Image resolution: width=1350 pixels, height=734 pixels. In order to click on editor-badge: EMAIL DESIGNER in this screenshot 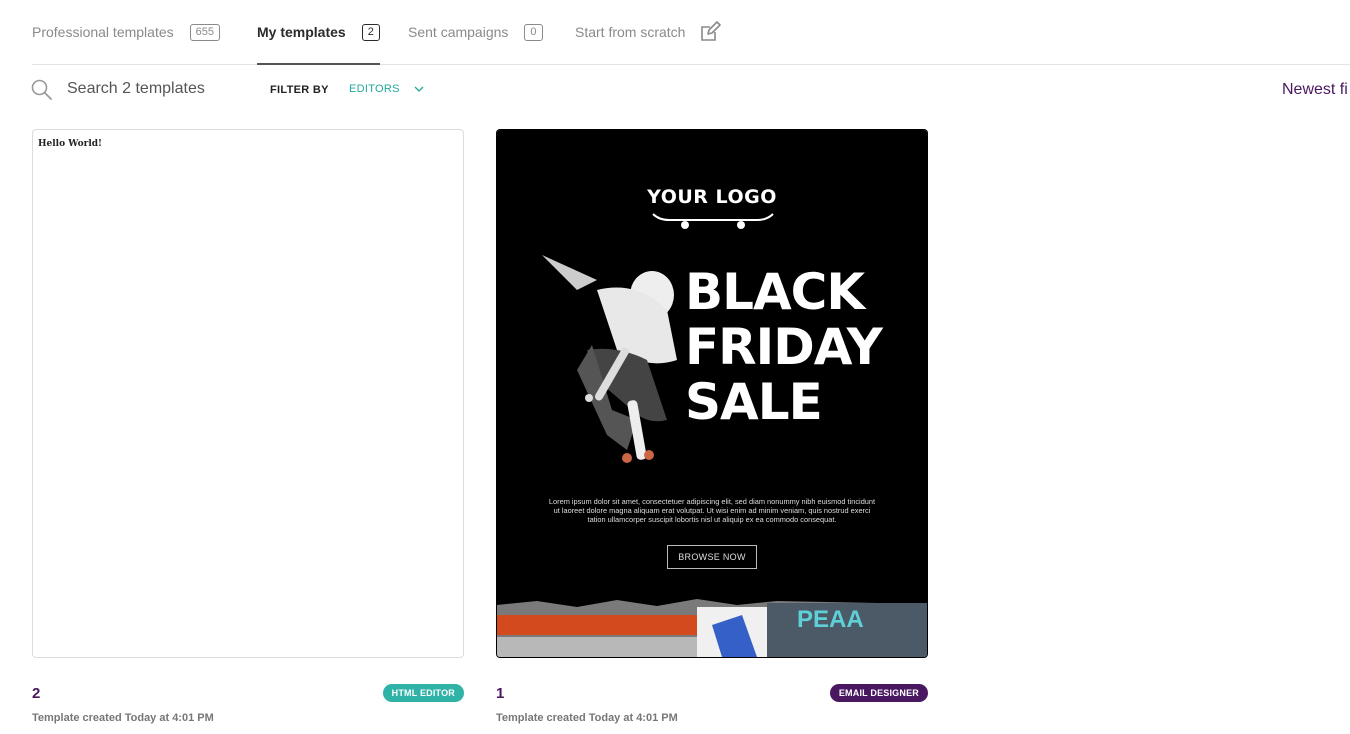, I will do `click(878, 693)`.